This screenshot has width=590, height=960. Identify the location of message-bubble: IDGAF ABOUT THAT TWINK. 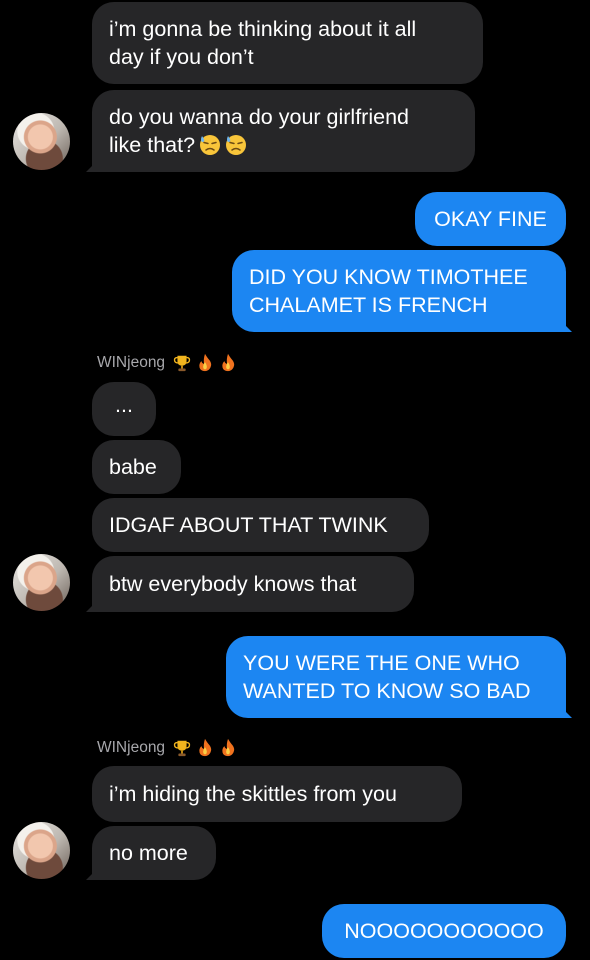
(260, 525).